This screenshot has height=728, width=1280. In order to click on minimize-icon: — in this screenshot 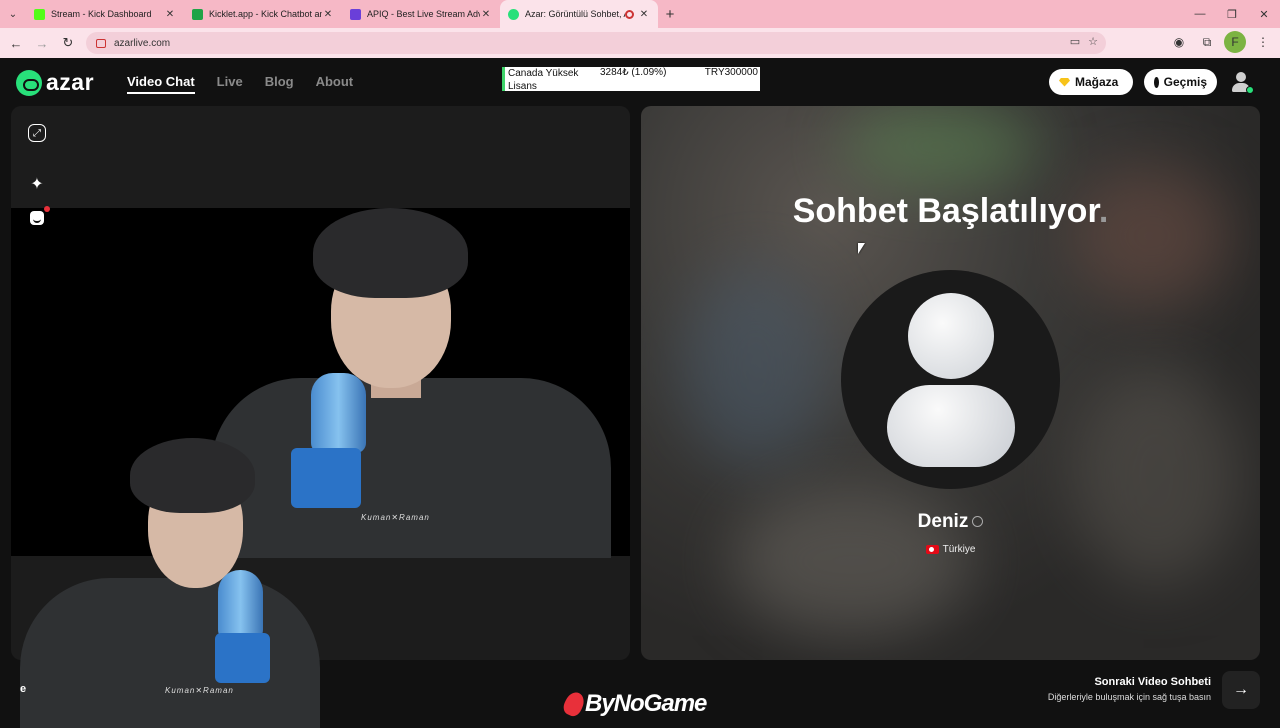, I will do `click(1200, 14)`.